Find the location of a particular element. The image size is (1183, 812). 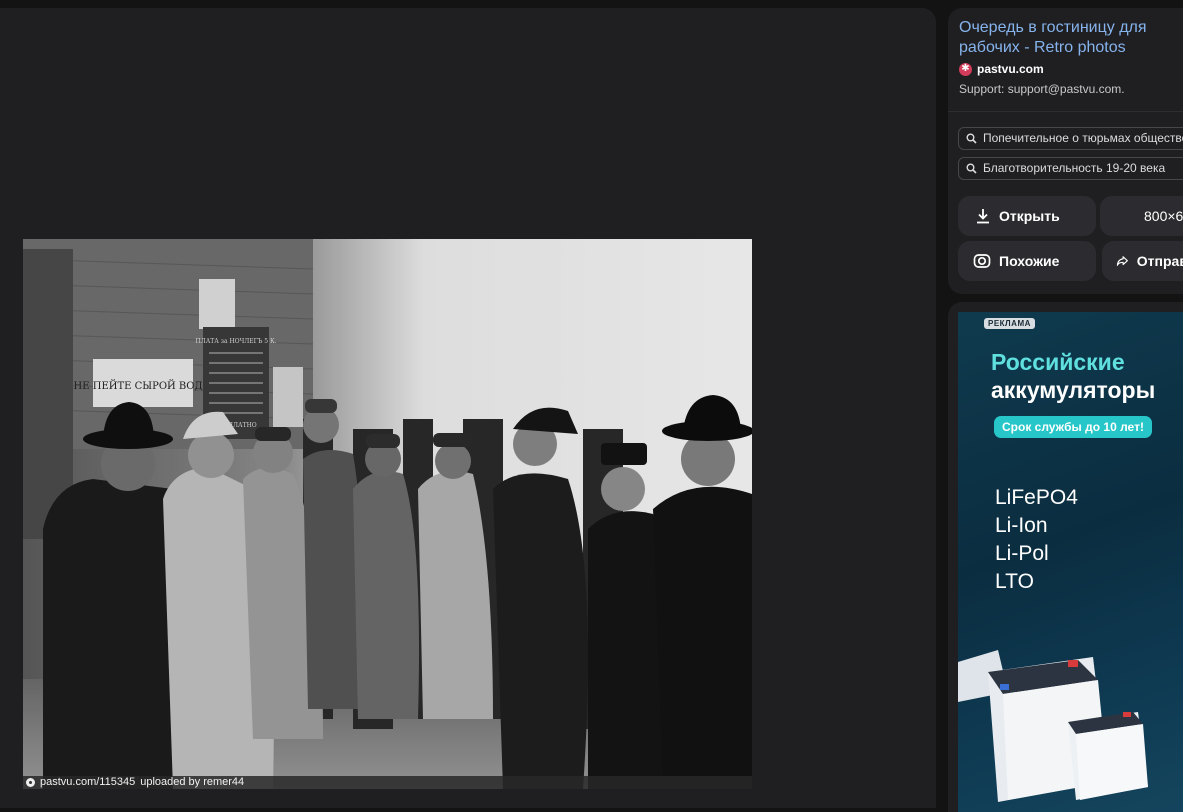

lens-camera-icon is located at coordinates (982, 261).